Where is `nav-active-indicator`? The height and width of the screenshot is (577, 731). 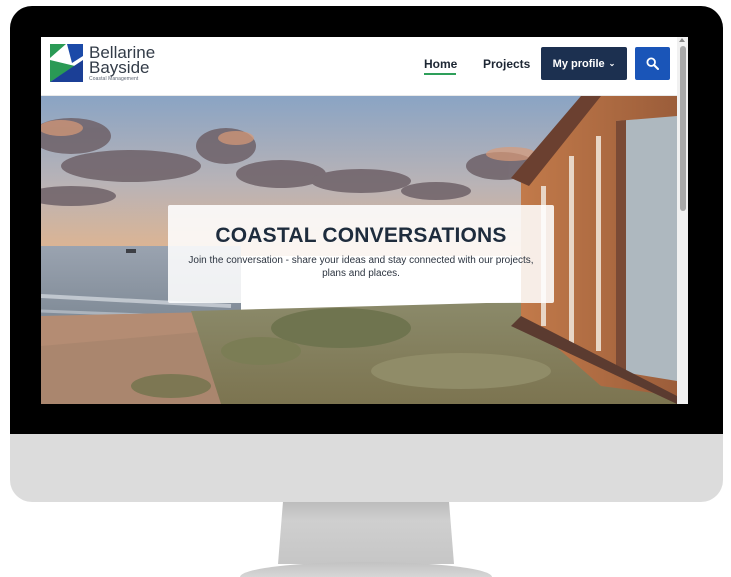
nav-active-indicator is located at coordinates (440, 74).